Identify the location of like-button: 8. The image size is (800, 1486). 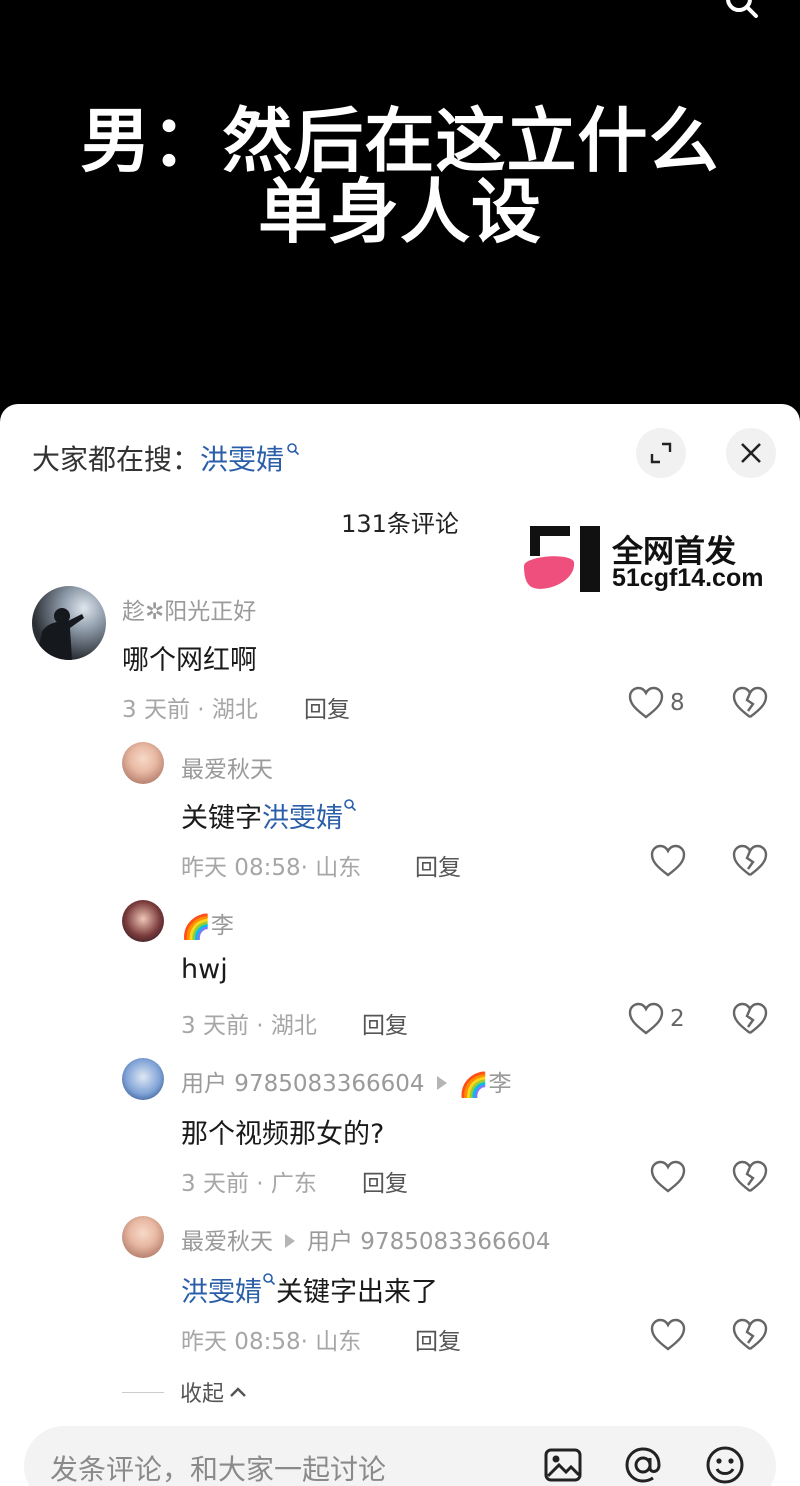
(656, 703).